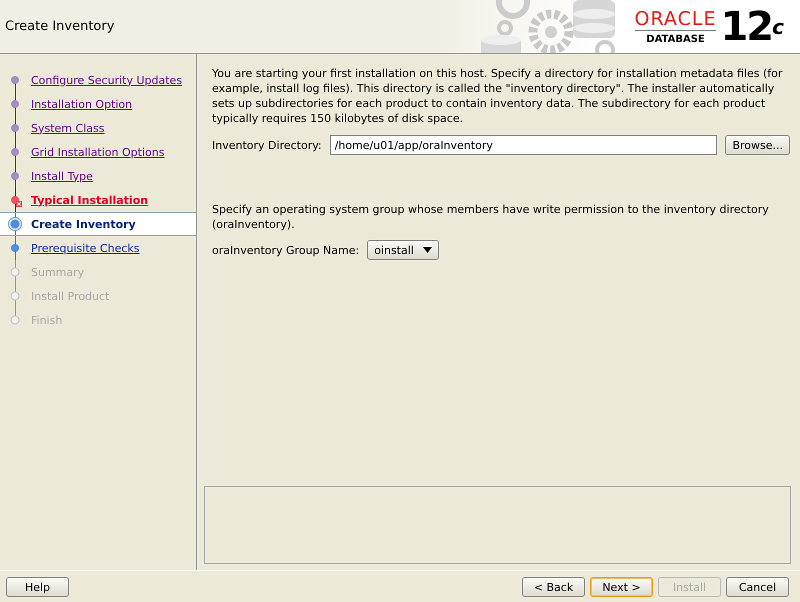 The height and width of the screenshot is (602, 800). What do you see at coordinates (286, 250) in the screenshot?
I see `field-label: oraInventory Group Name:` at bounding box center [286, 250].